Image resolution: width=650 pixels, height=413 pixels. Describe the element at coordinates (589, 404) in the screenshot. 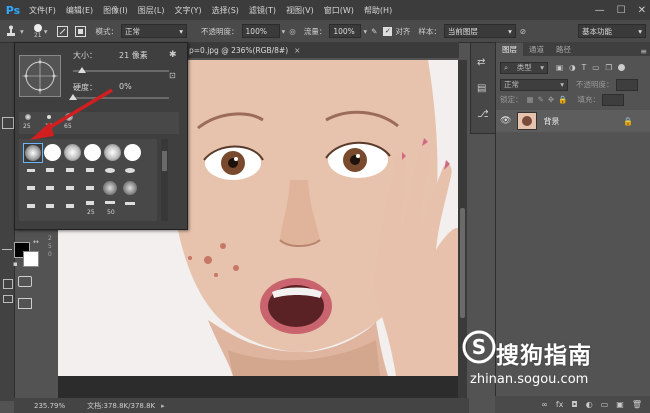

I see `adjustment-layer-icon: ◐` at that location.